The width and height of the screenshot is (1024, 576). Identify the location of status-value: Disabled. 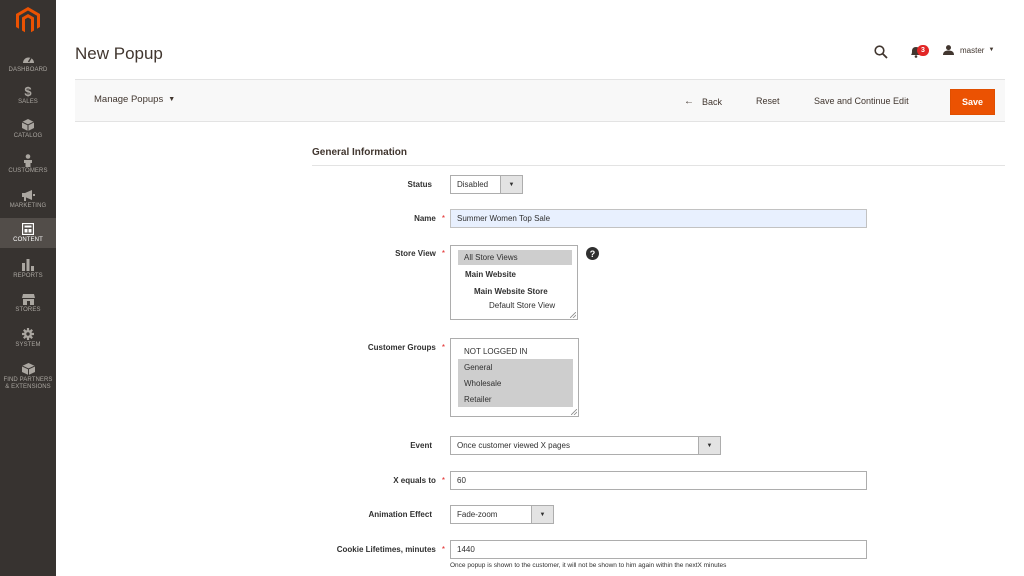
(473, 184).